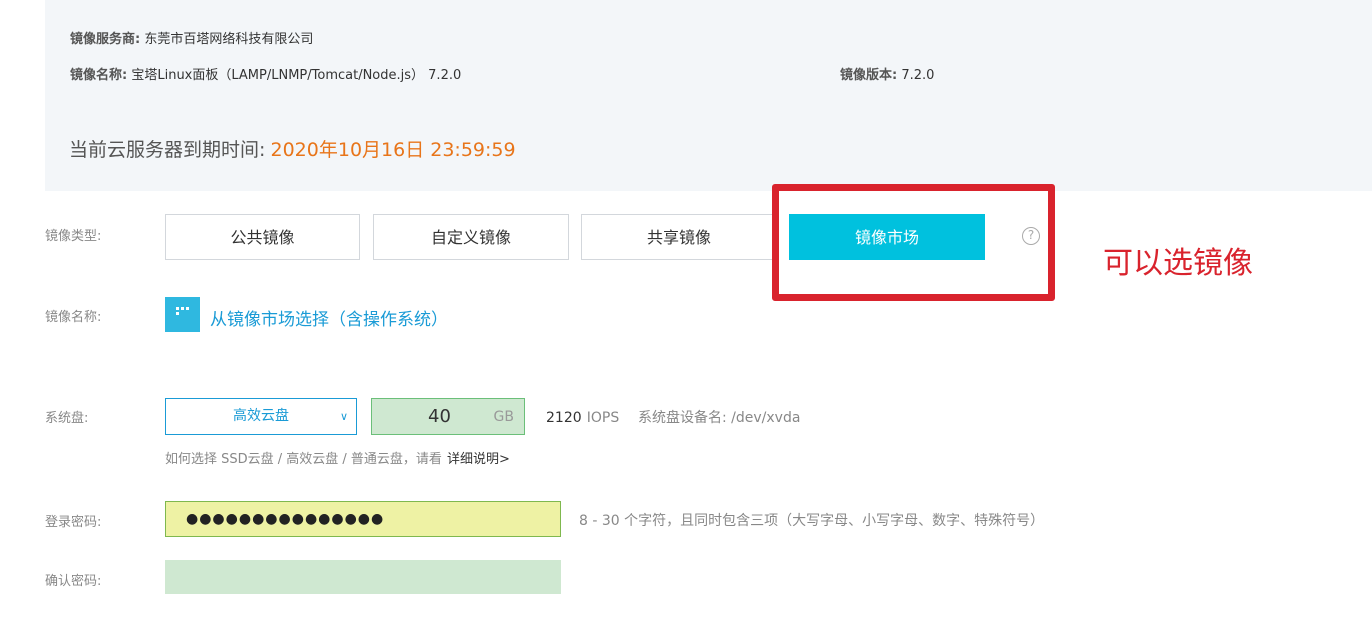 This screenshot has width=1372, height=629. I want to click on system-disk-label: 系统盘:, so click(67, 418).